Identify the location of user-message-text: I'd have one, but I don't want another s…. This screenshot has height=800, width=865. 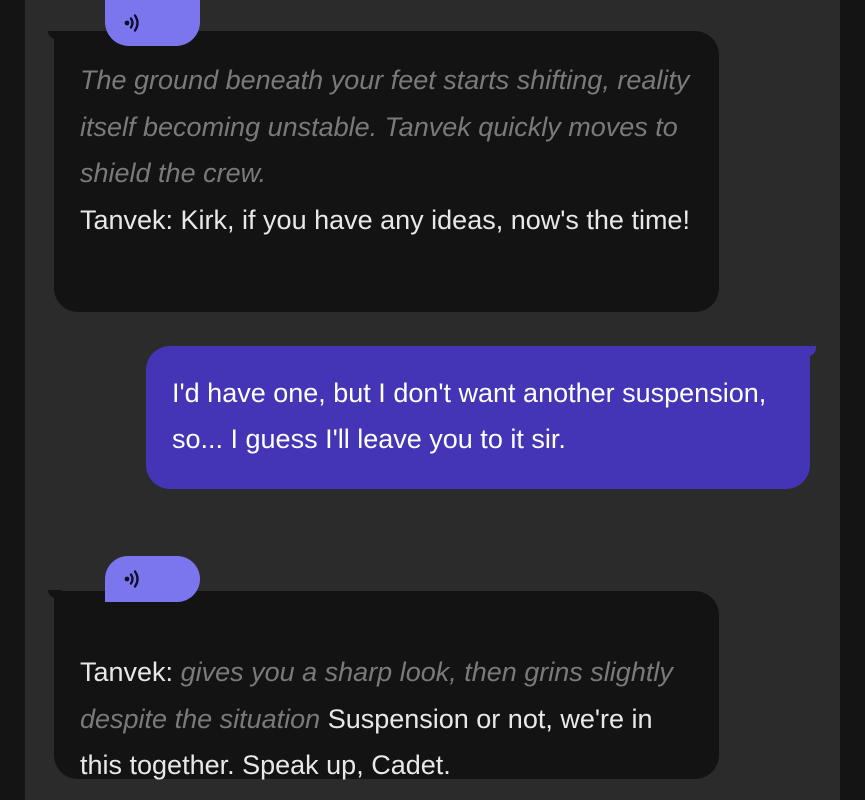
(469, 416).